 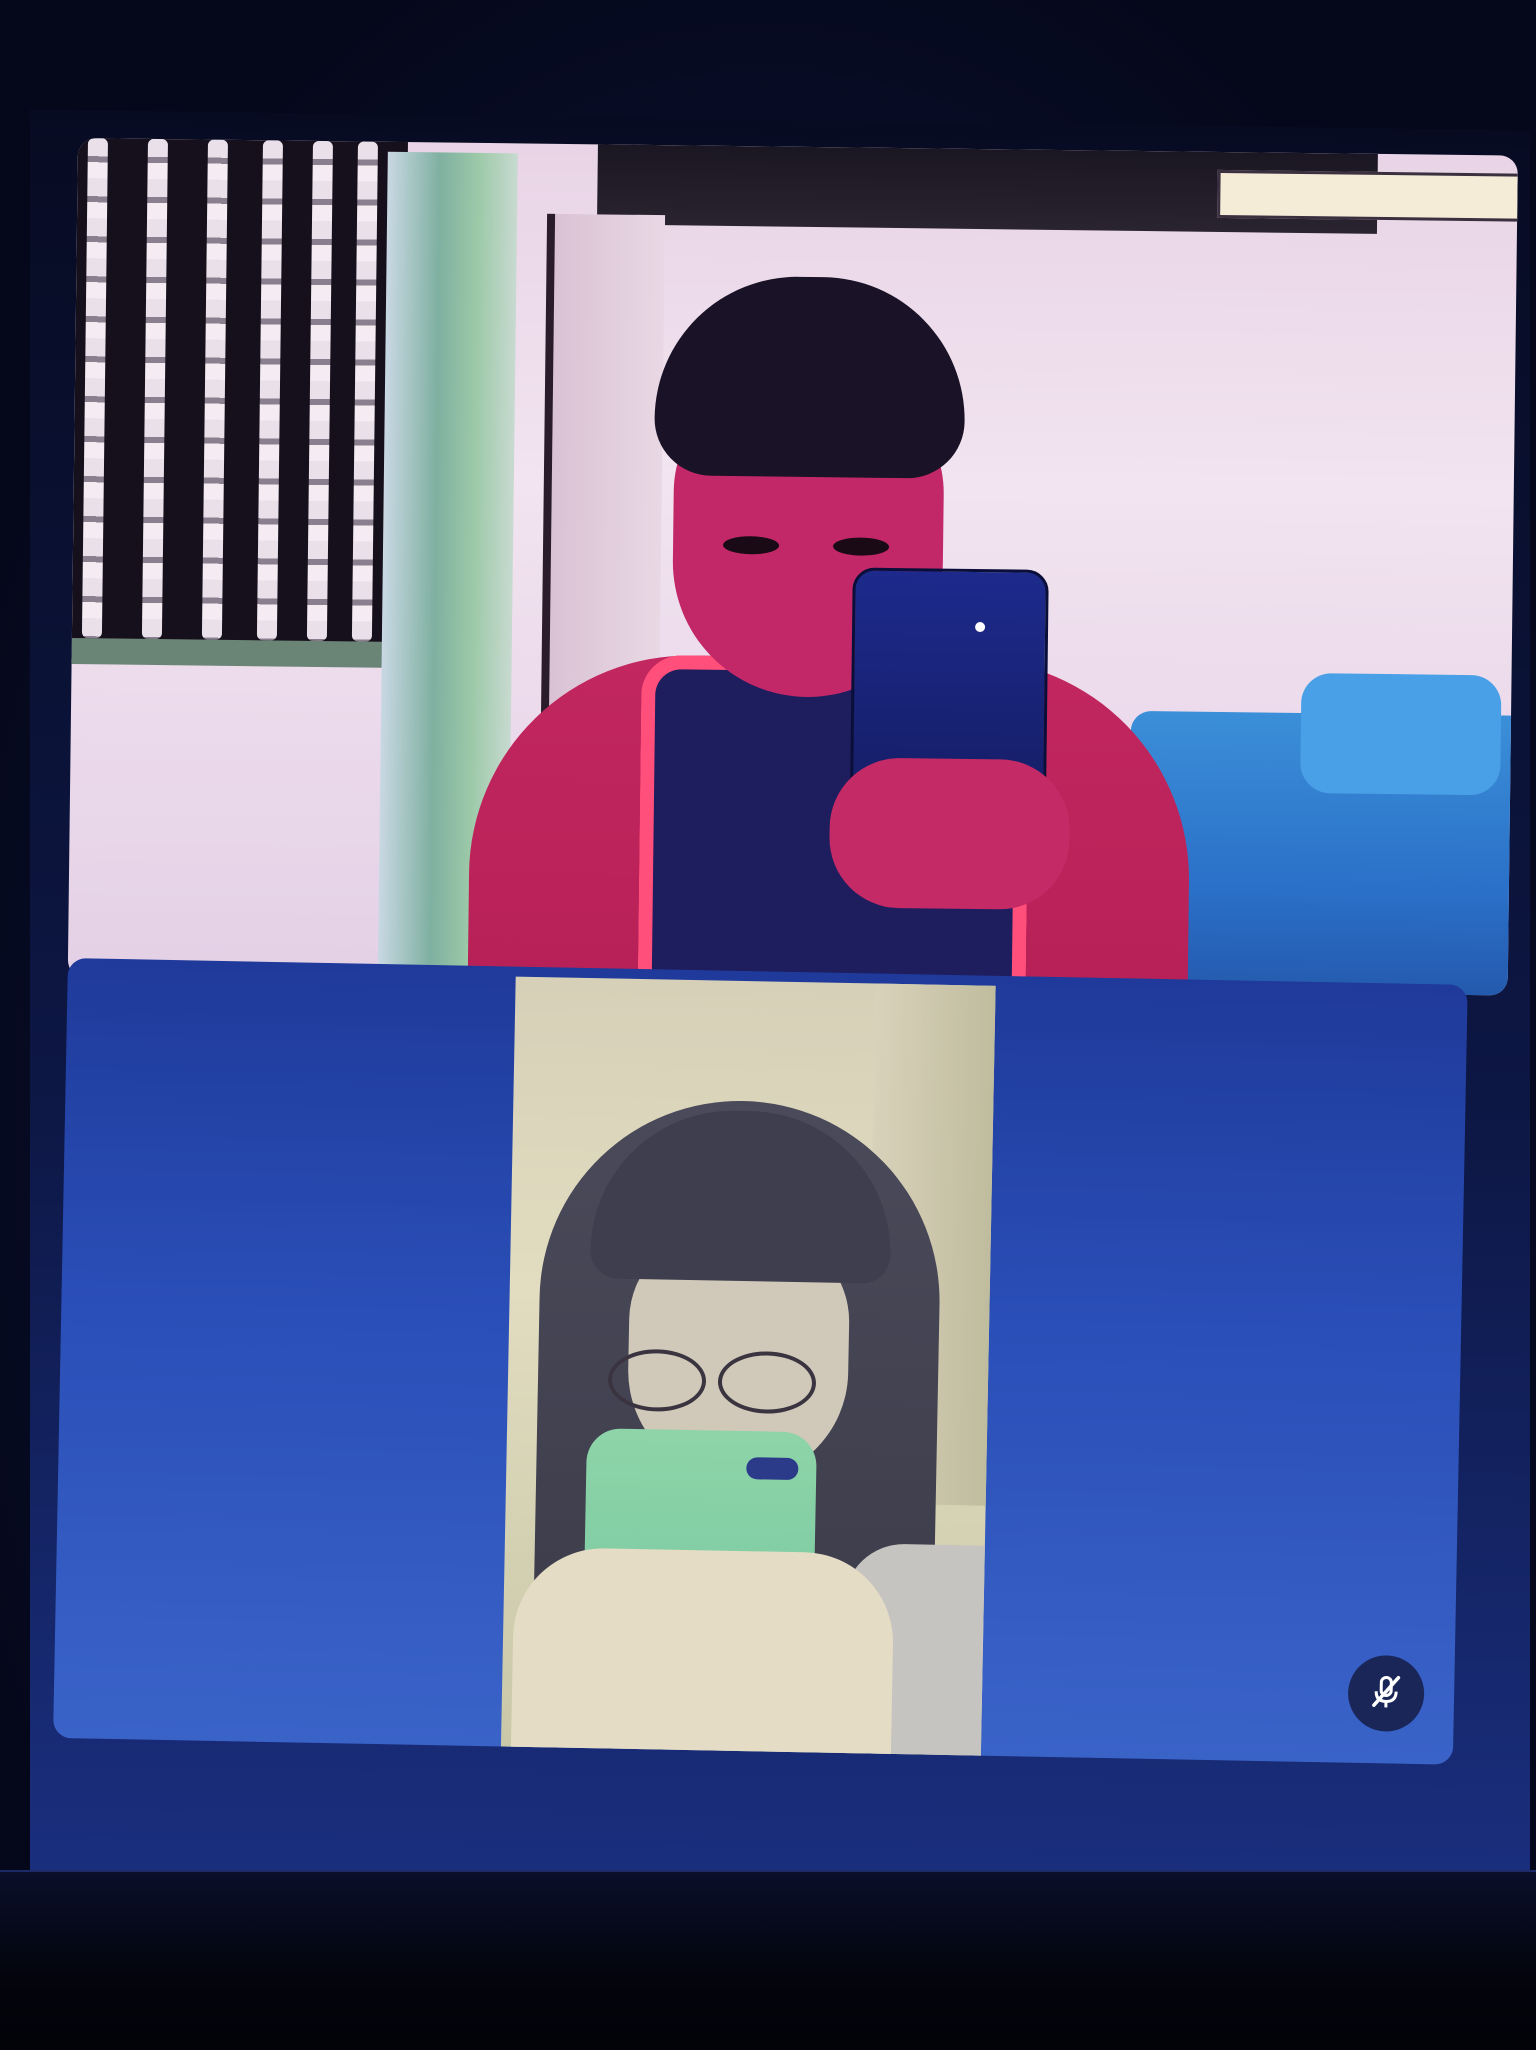 I want to click on monitor-bezel, so click(x=768, y=1960).